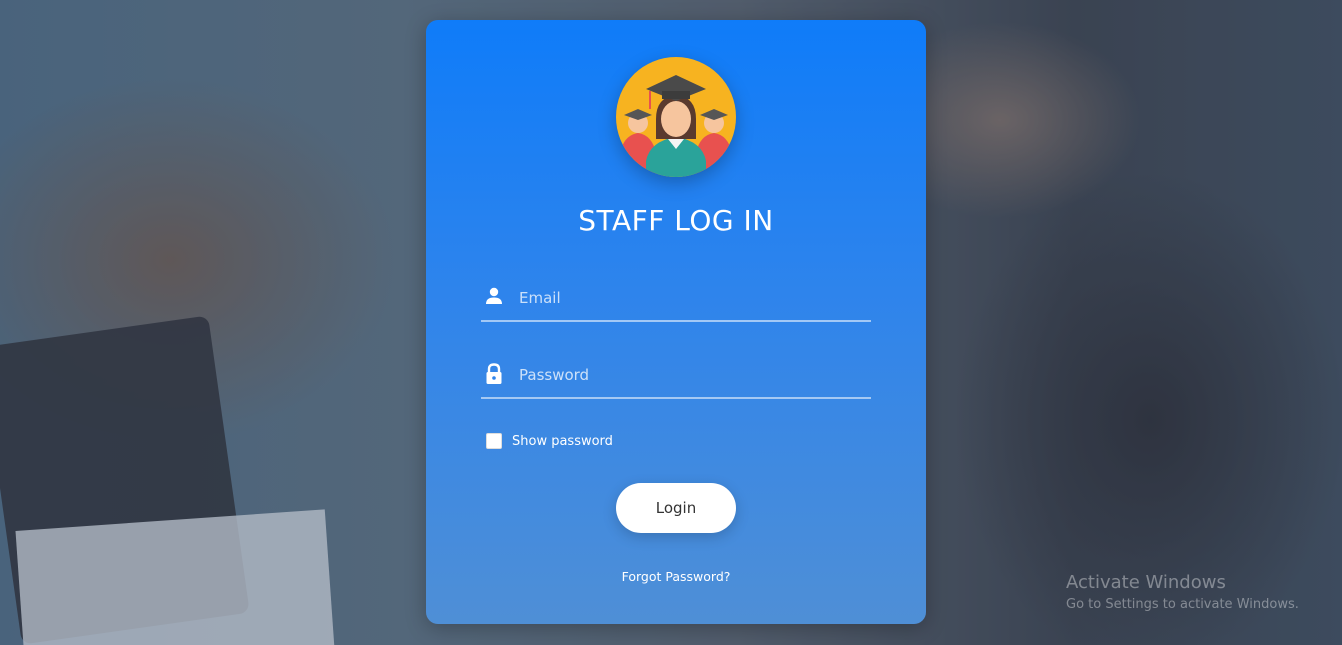 The image size is (1342, 645). Describe the element at coordinates (676, 117) in the screenshot. I see `graduates-avatar-icon` at that location.